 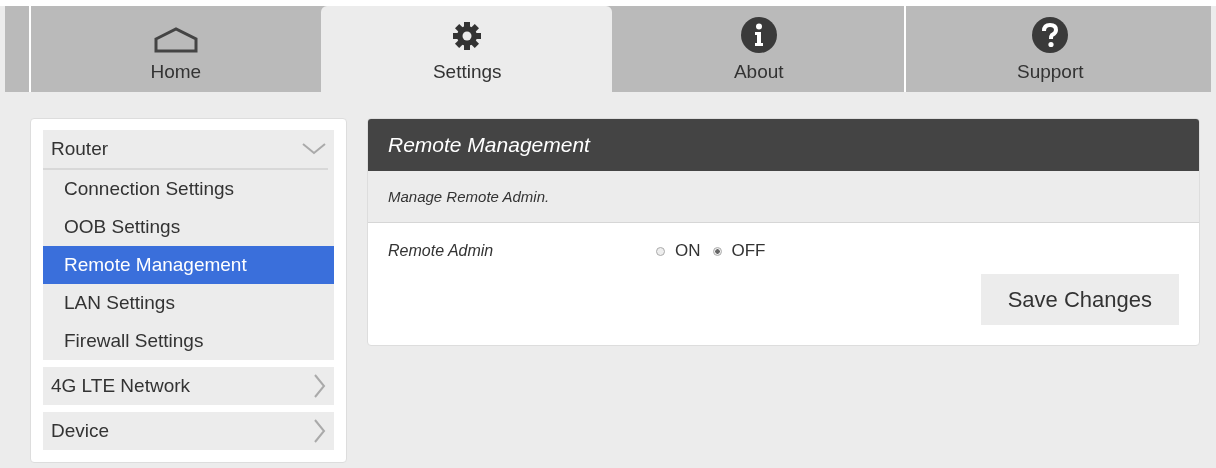 I want to click on chevron-down-icon, so click(x=314, y=149).